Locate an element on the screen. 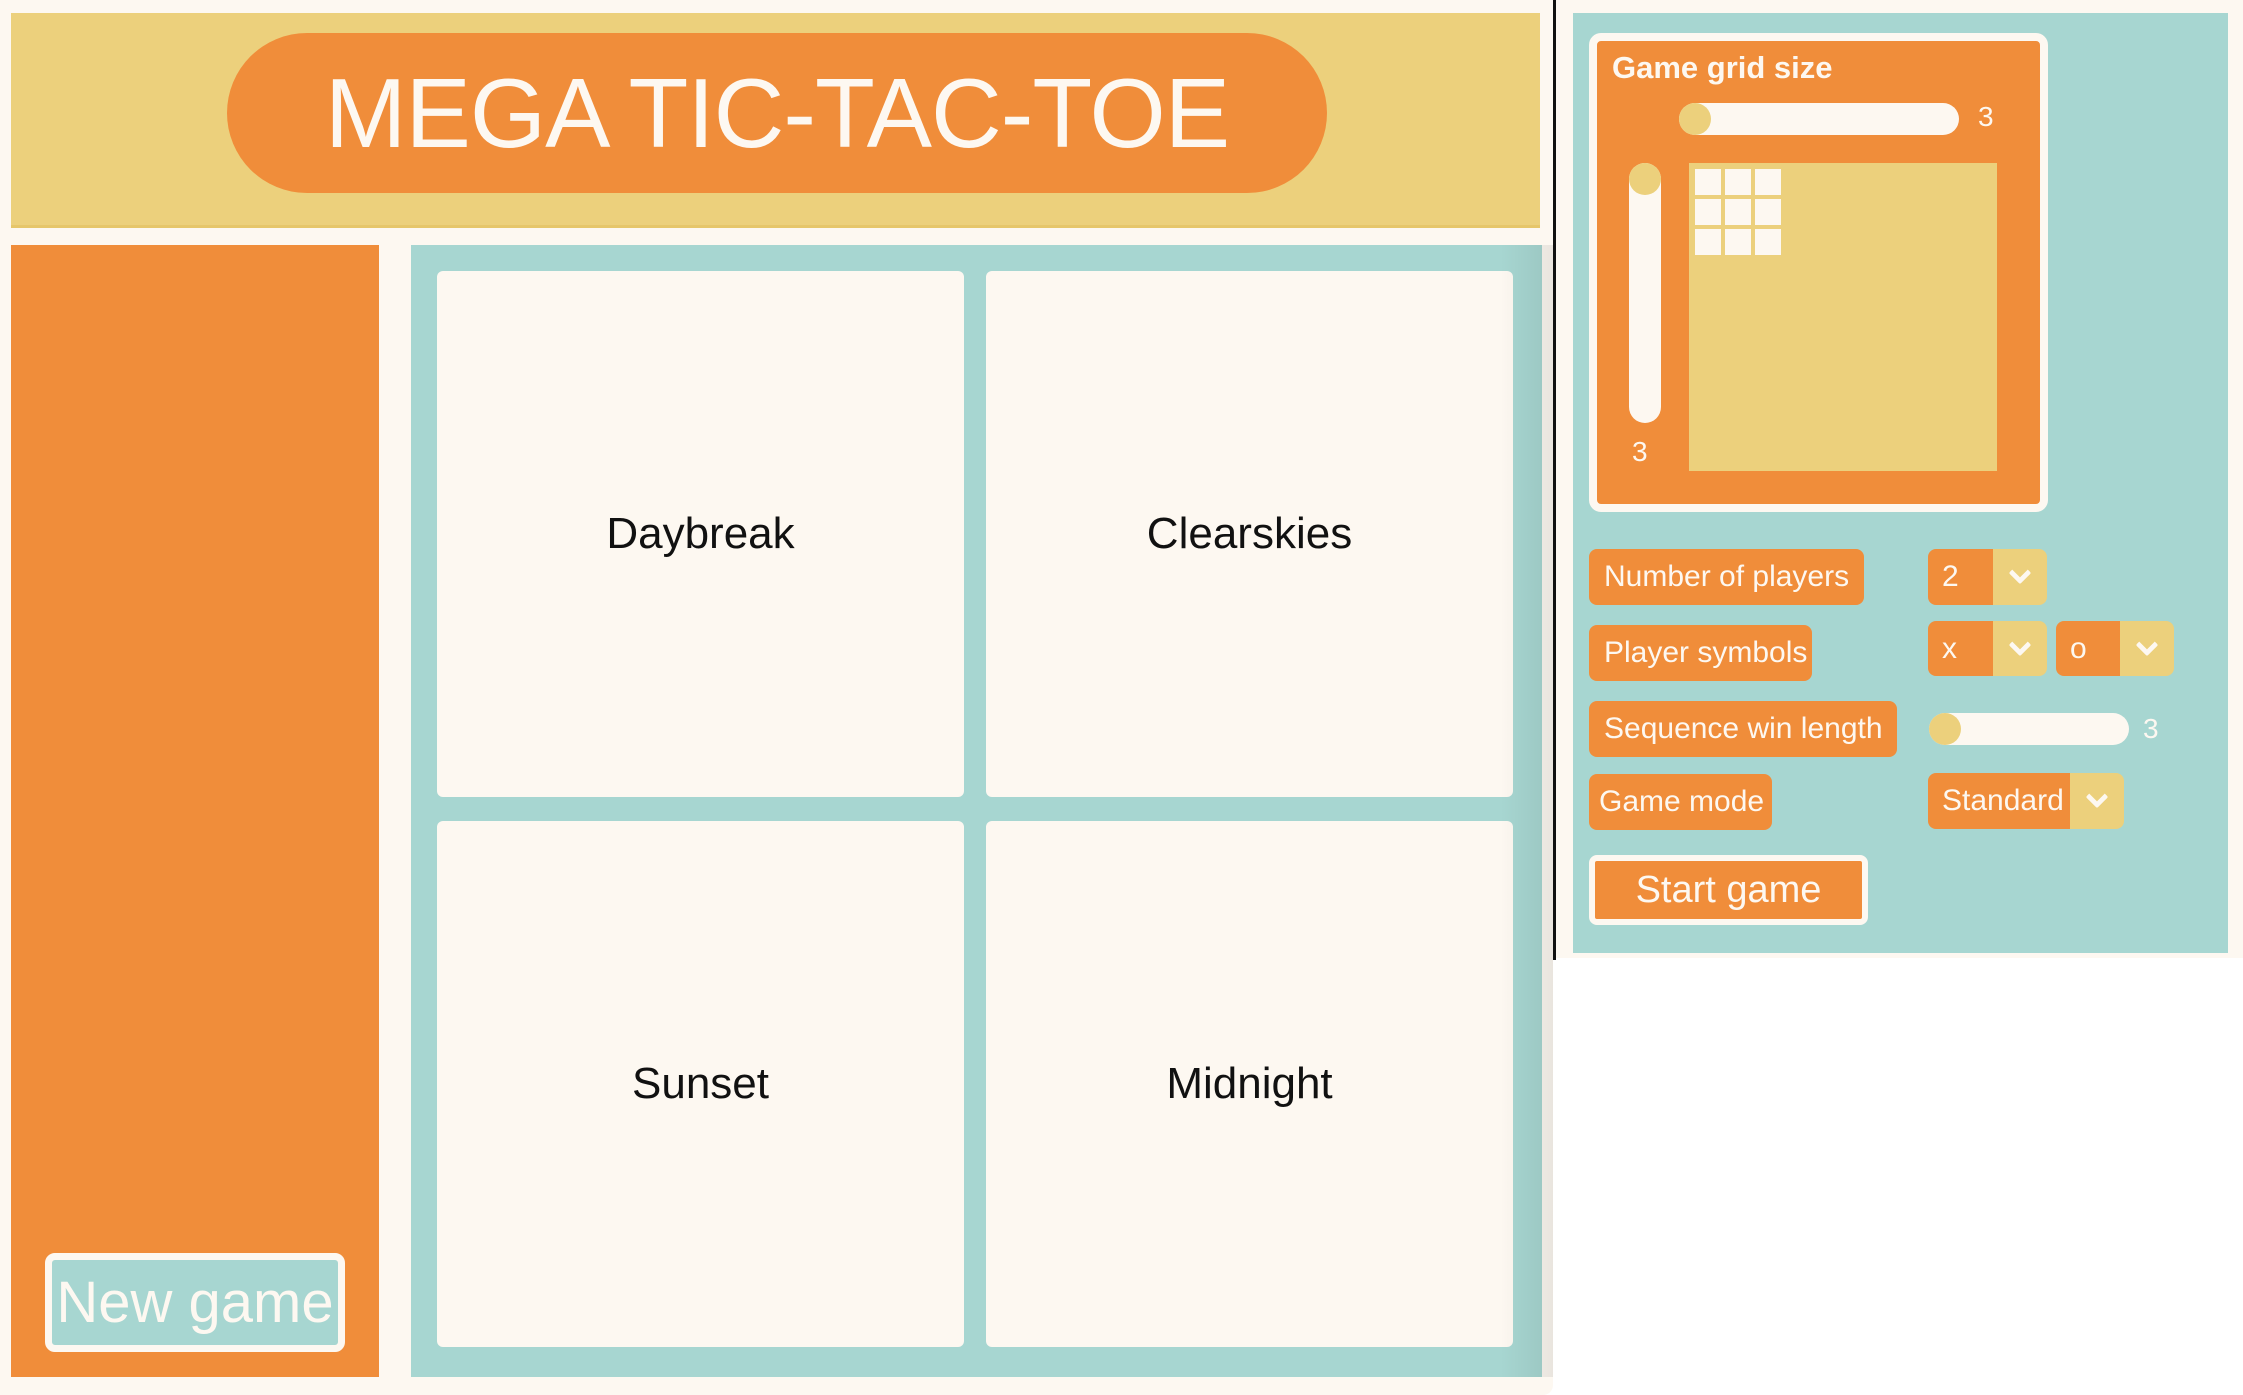 The image size is (2243, 1395). theme-card-label: Daybreak is located at coordinates (700, 533).